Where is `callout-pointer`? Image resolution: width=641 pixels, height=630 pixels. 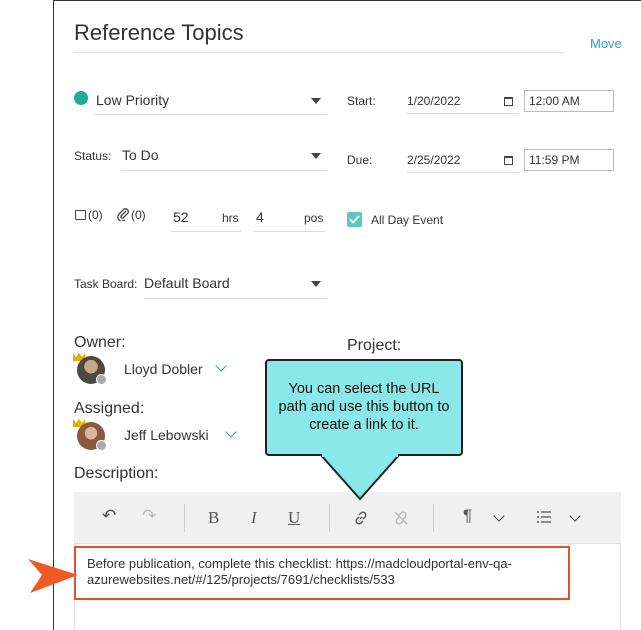
callout-pointer is located at coordinates (360, 477).